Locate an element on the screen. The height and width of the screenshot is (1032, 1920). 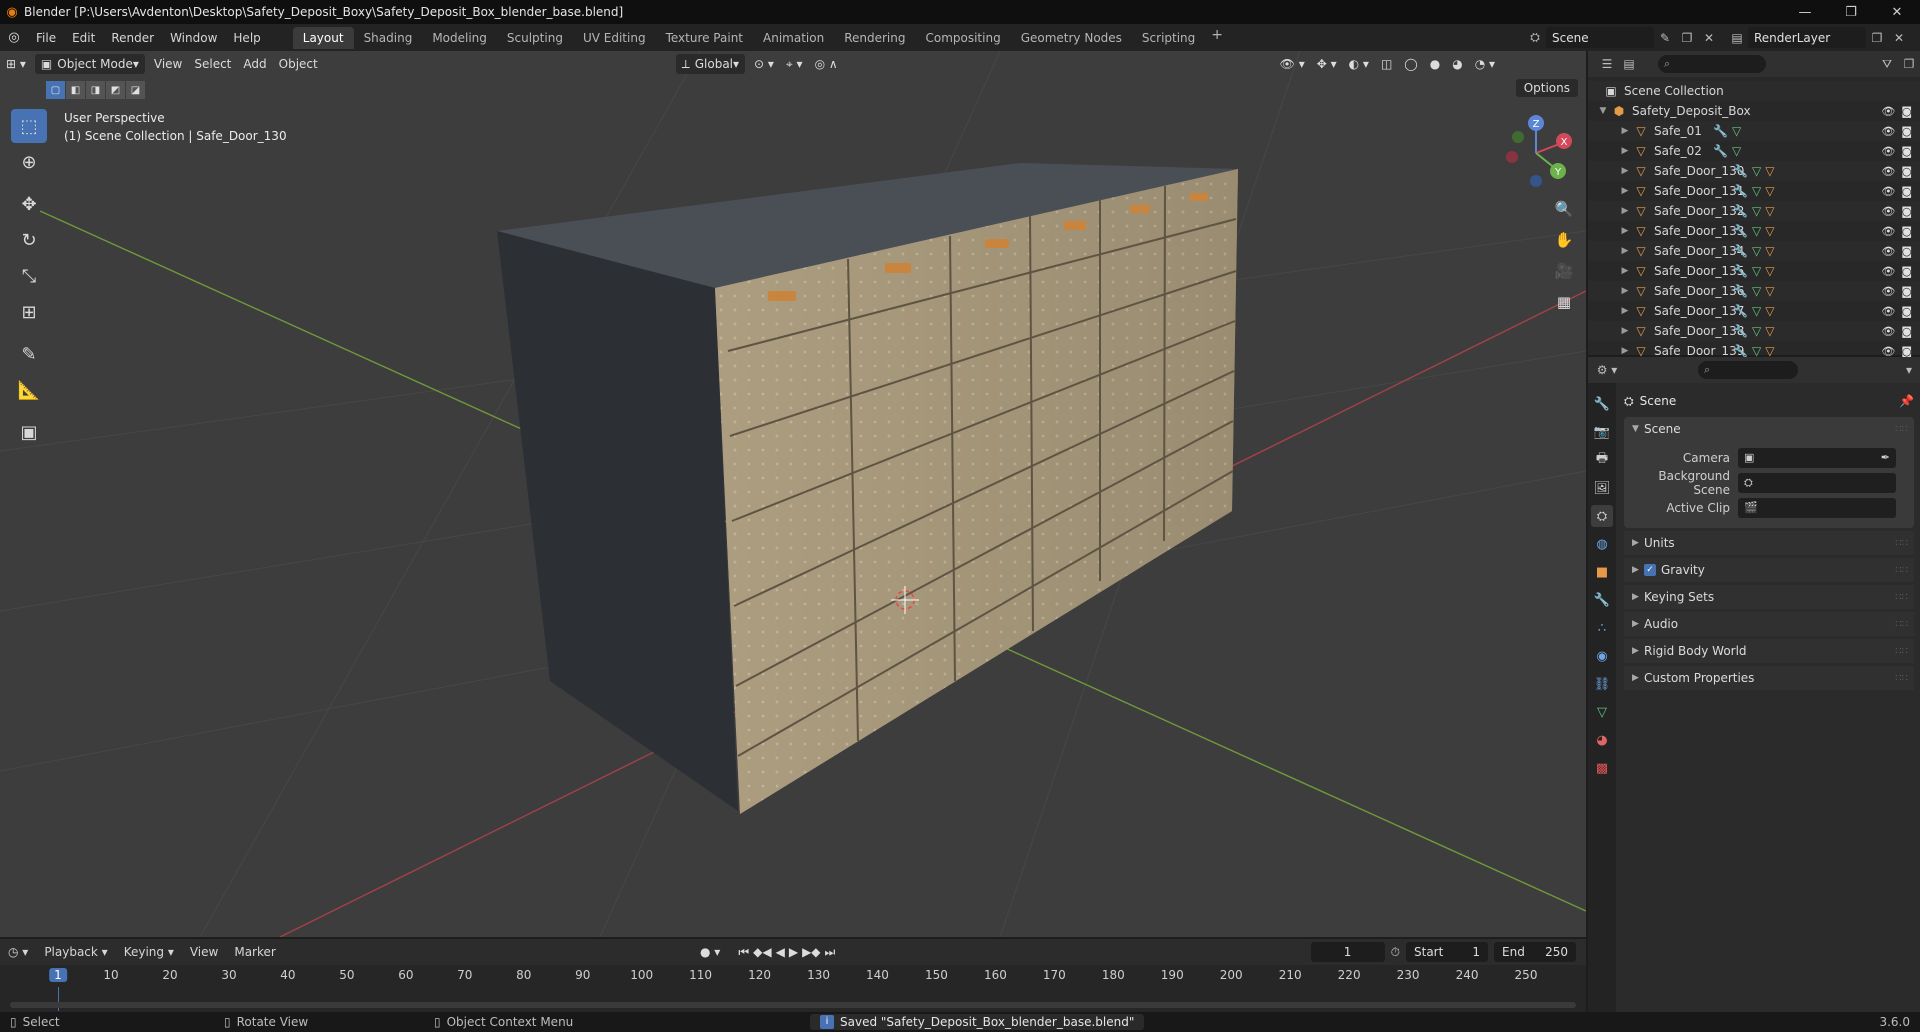
panel-rigid-body-world: ▶ Rigid Body World ∷∷ is located at coordinates (1769, 651).